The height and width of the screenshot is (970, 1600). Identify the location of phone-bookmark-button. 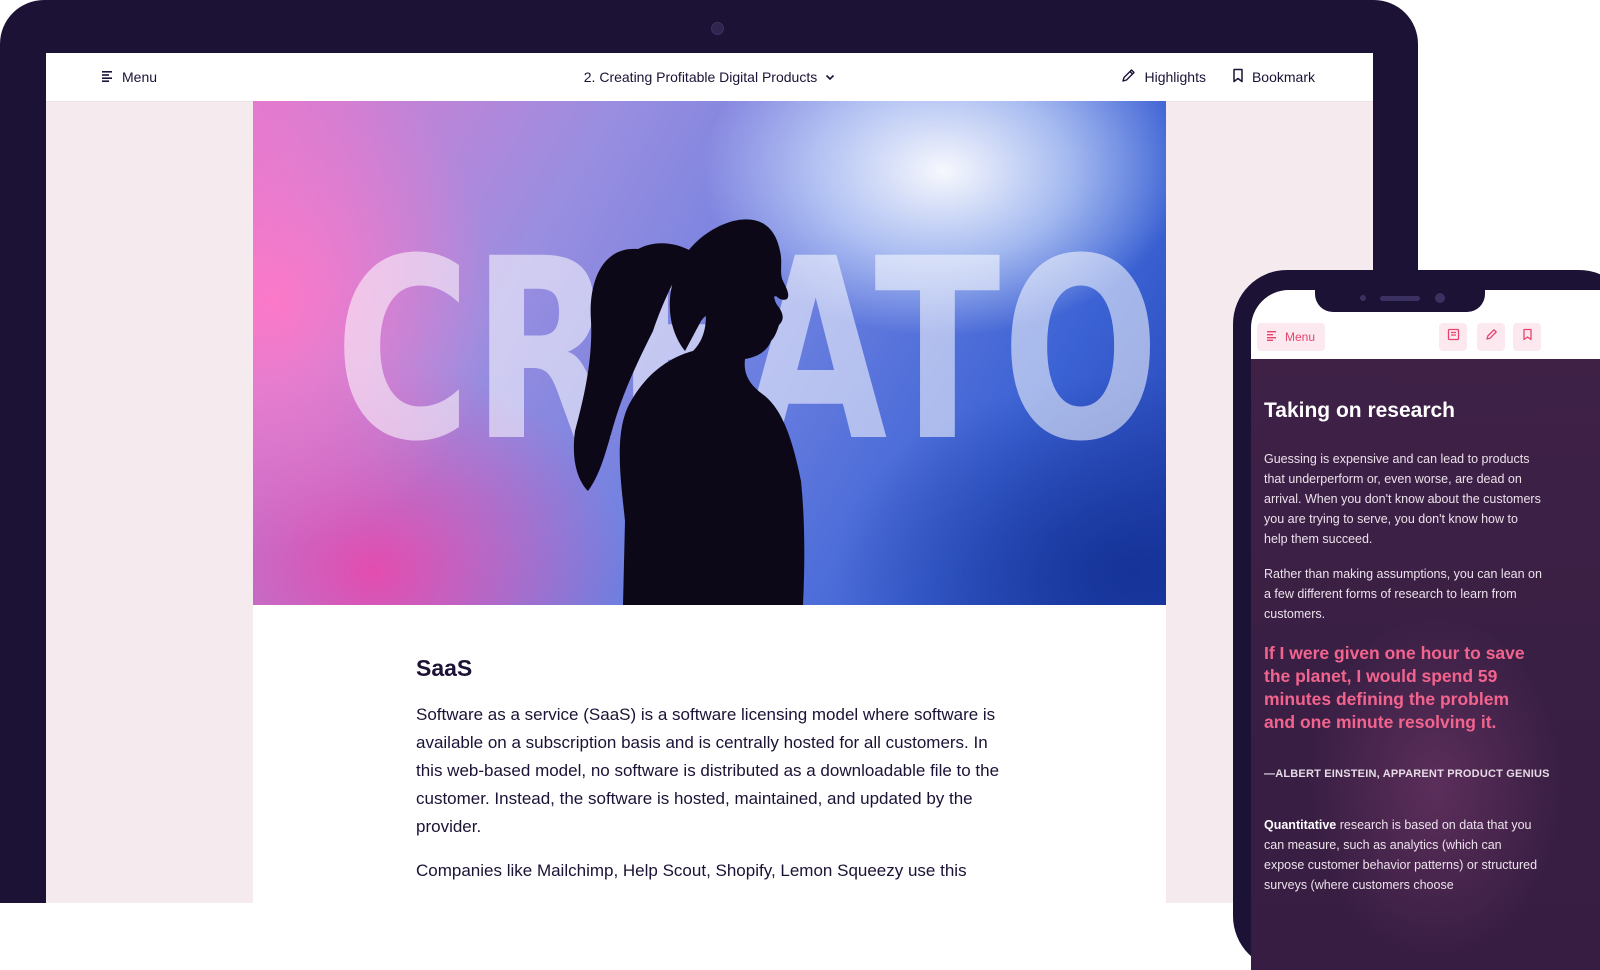
(1527, 337).